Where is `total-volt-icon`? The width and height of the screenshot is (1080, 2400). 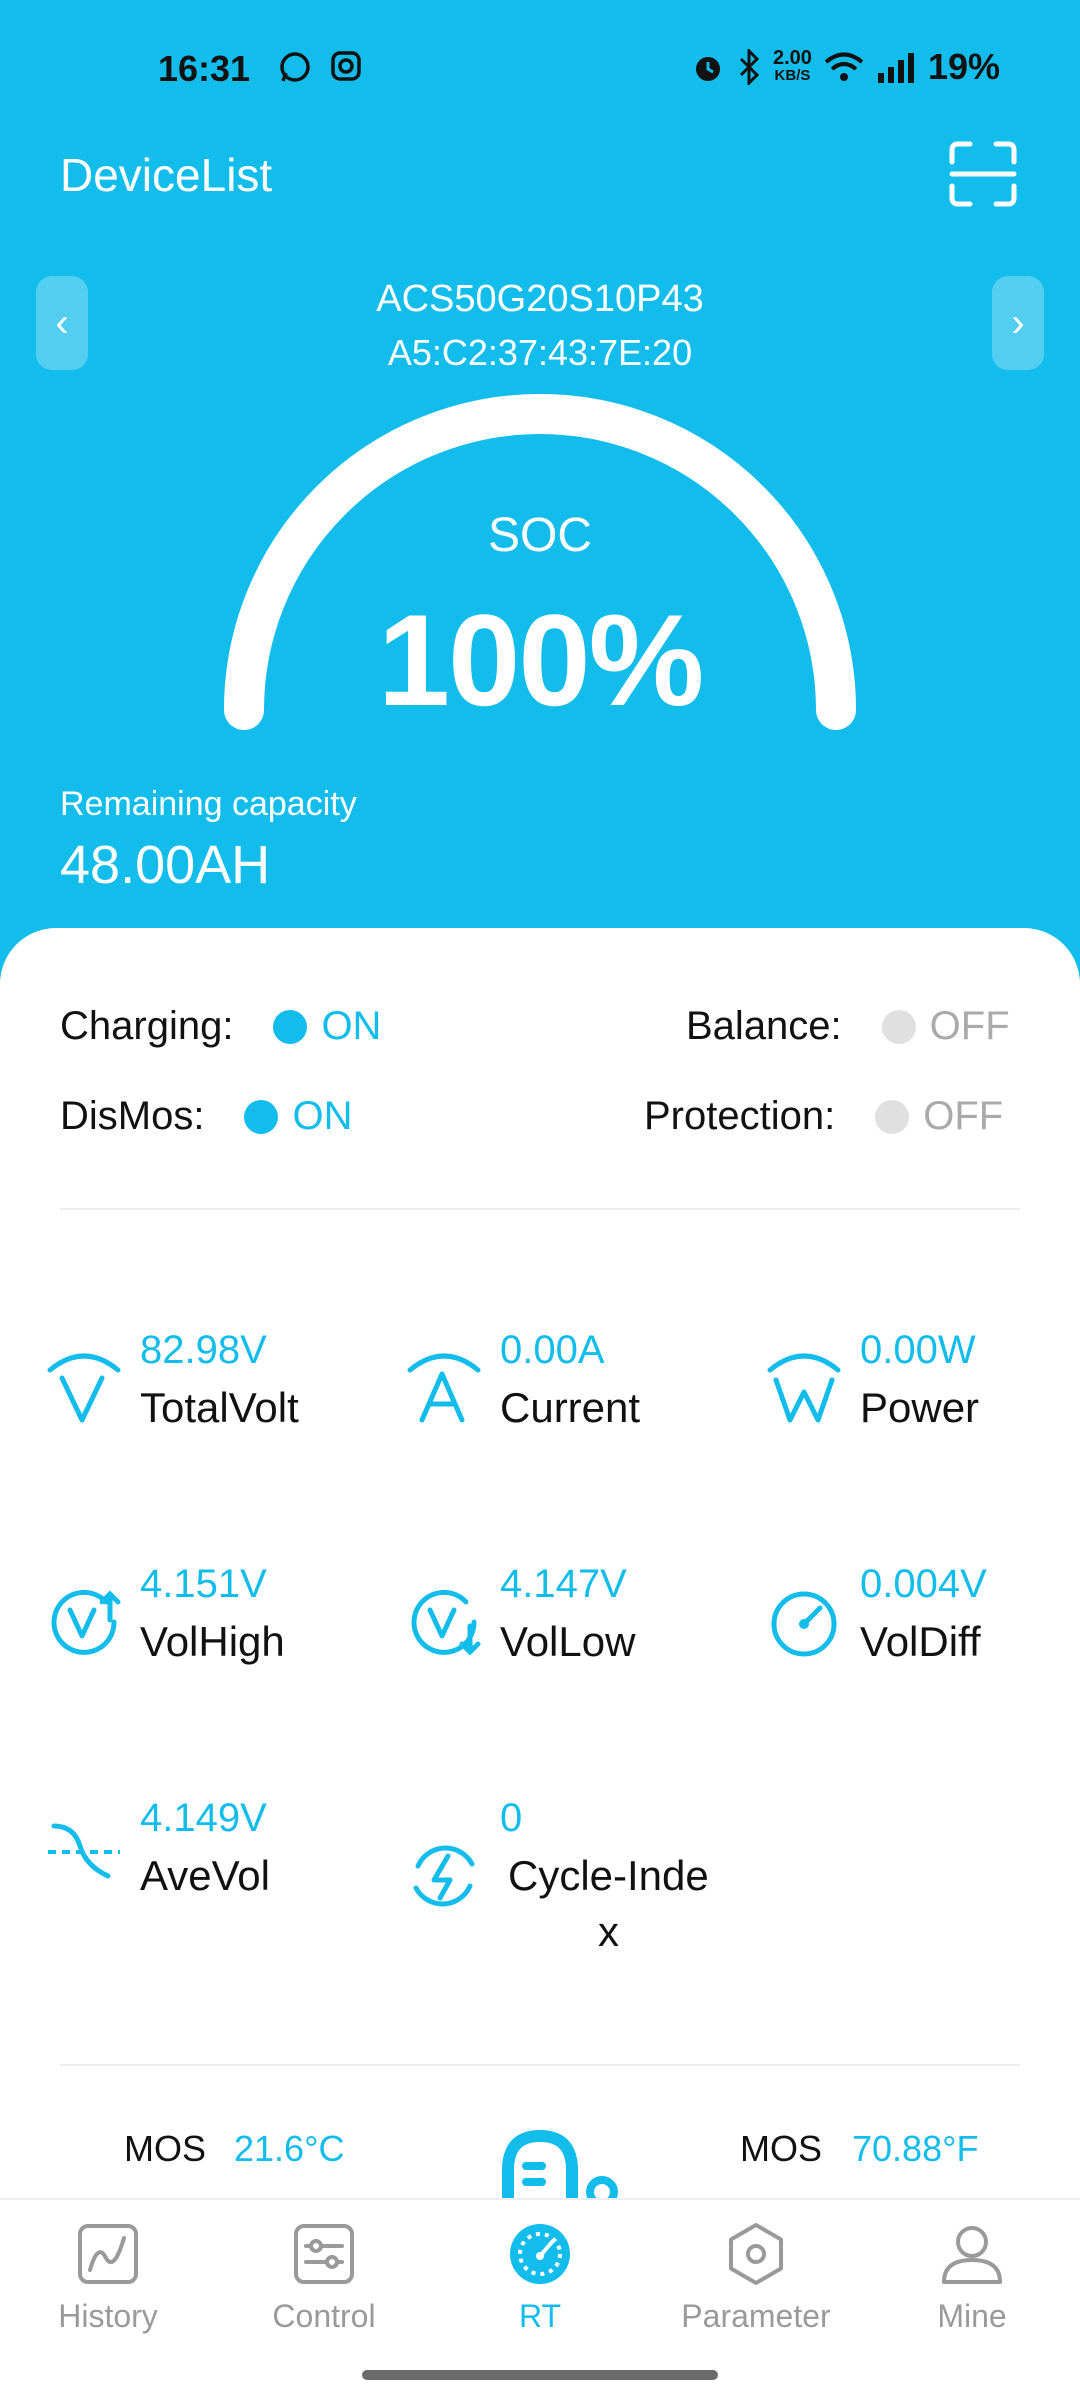 total-volt-icon is located at coordinates (84, 1388).